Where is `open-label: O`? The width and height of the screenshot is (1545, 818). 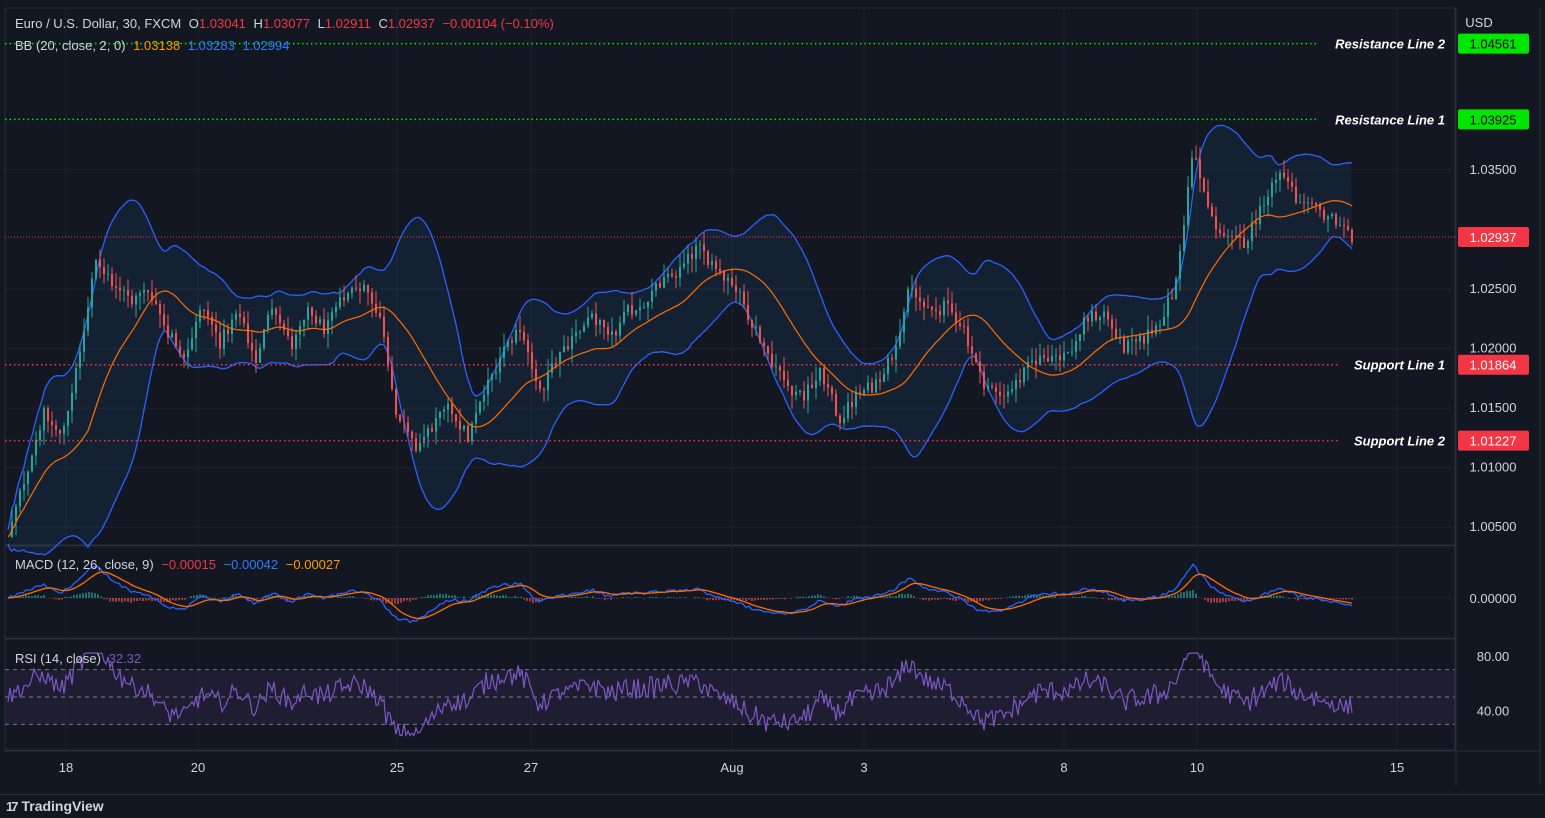
open-label: O is located at coordinates (194, 23).